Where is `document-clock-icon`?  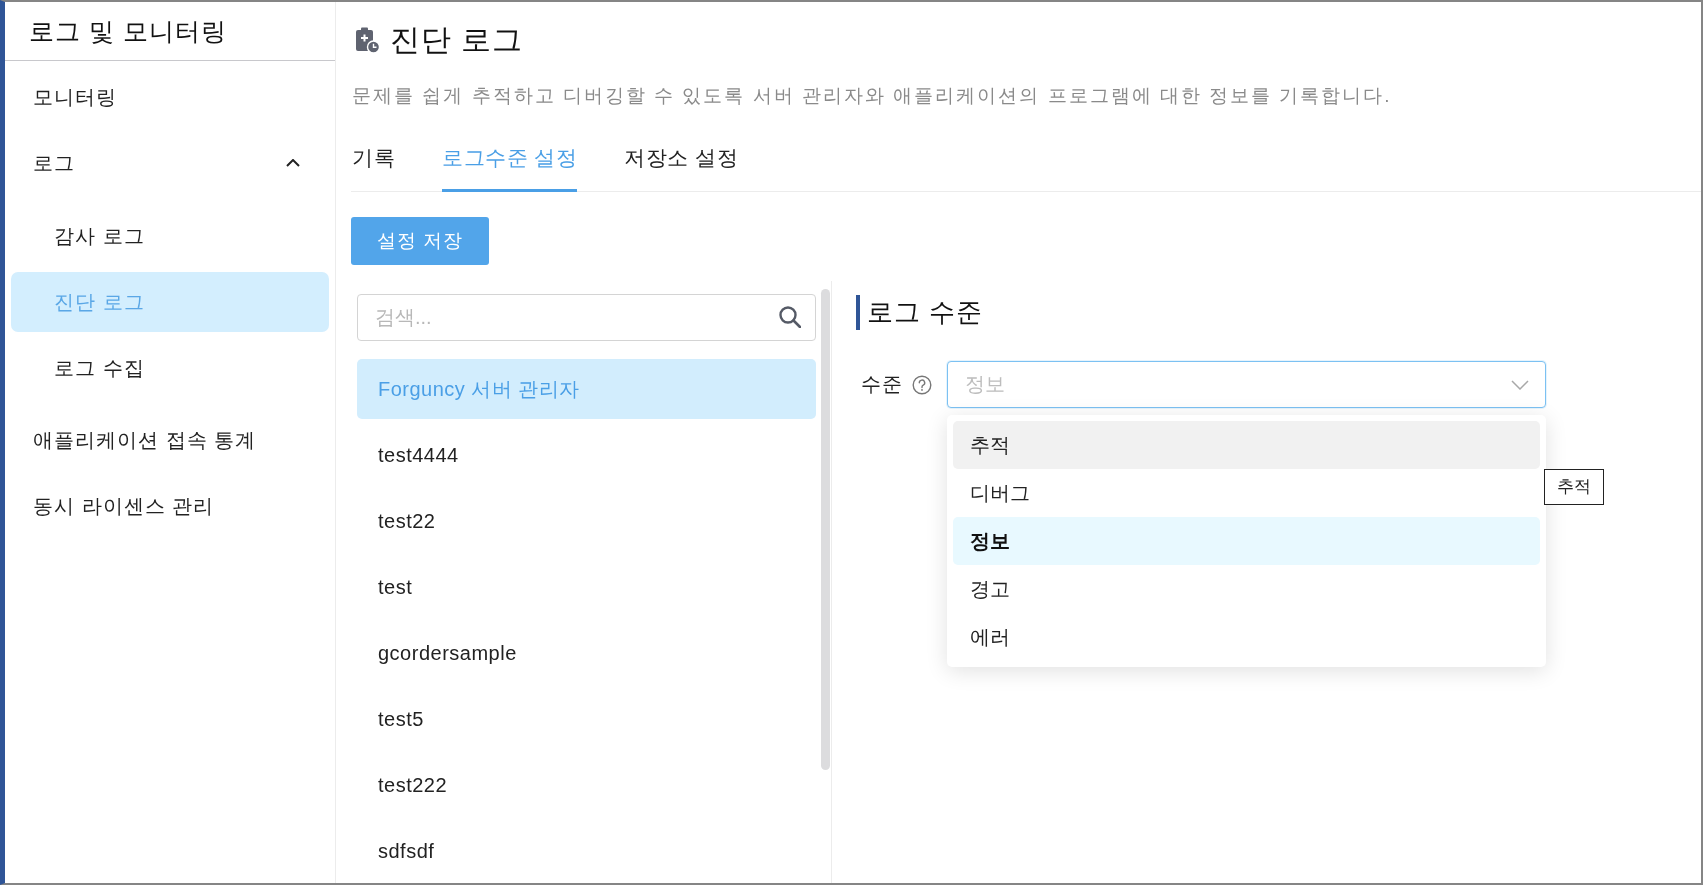
document-clock-icon is located at coordinates (367, 40).